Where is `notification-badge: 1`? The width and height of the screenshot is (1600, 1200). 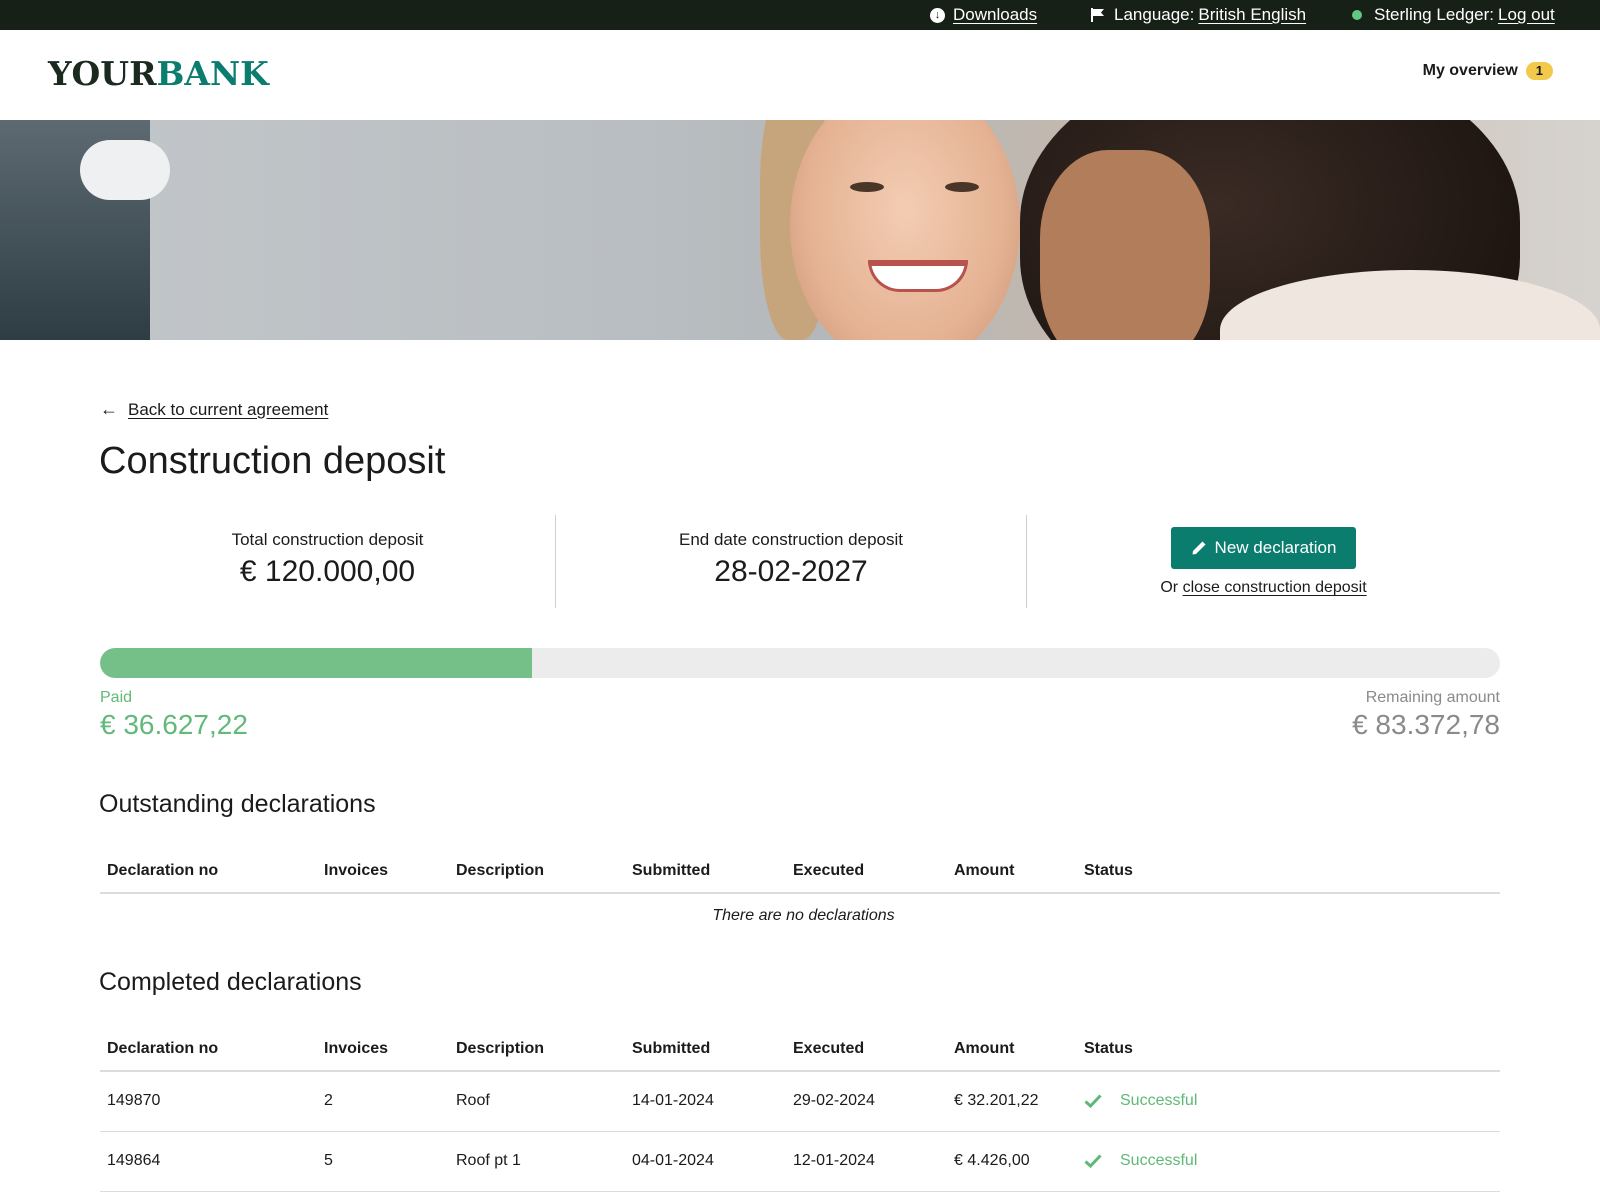 notification-badge: 1 is located at coordinates (1539, 71).